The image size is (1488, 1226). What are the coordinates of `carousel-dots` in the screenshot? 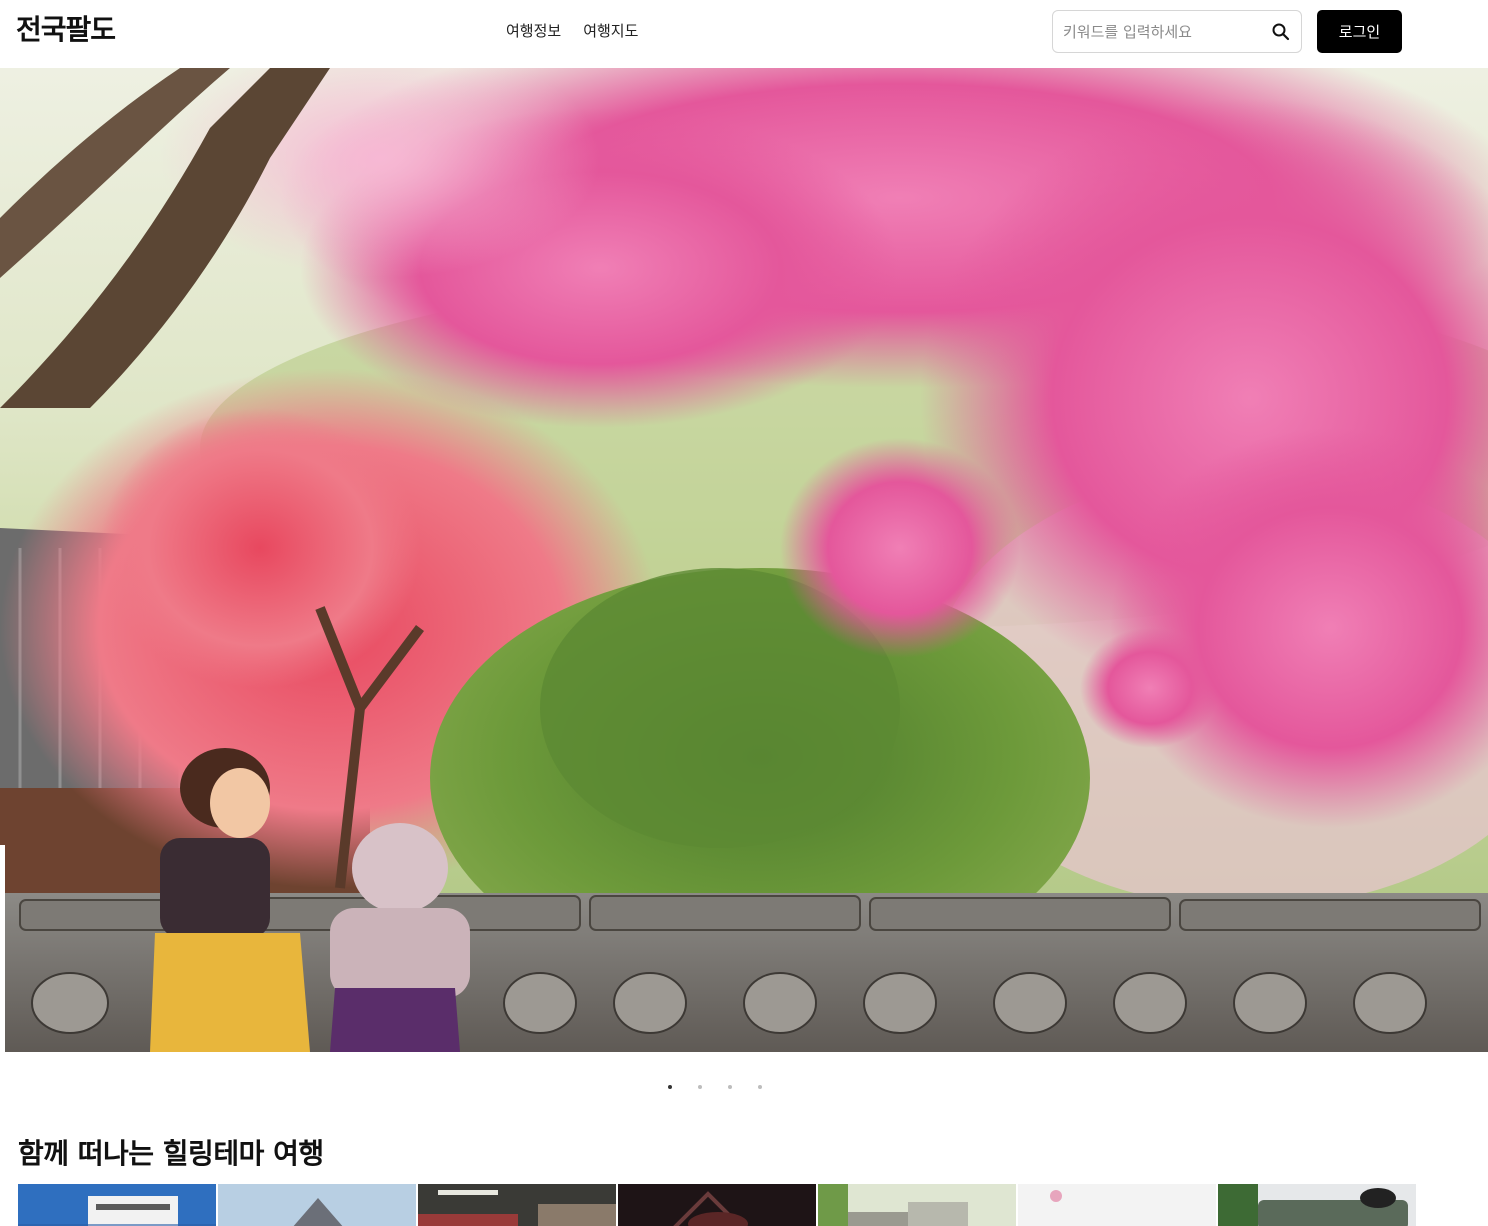 It's located at (715, 1087).